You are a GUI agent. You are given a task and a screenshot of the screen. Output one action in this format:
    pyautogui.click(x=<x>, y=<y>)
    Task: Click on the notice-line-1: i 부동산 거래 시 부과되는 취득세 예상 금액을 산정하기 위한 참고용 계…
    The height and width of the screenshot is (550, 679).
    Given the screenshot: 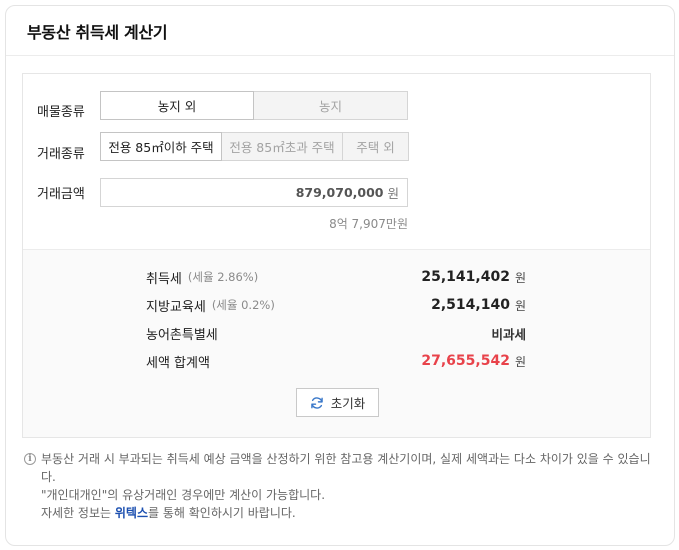 What is the action you would take?
    pyautogui.click(x=339, y=468)
    